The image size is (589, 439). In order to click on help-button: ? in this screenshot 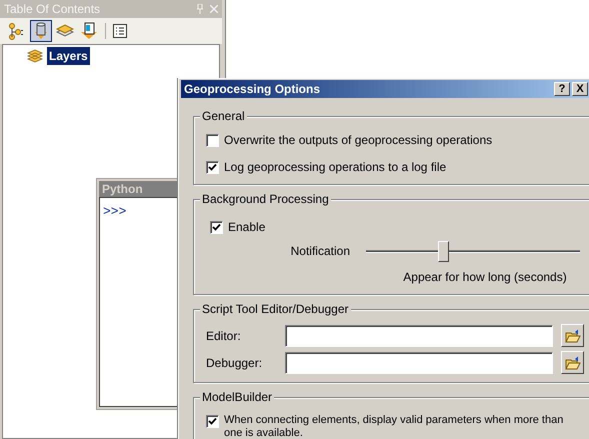, I will do `click(562, 89)`.